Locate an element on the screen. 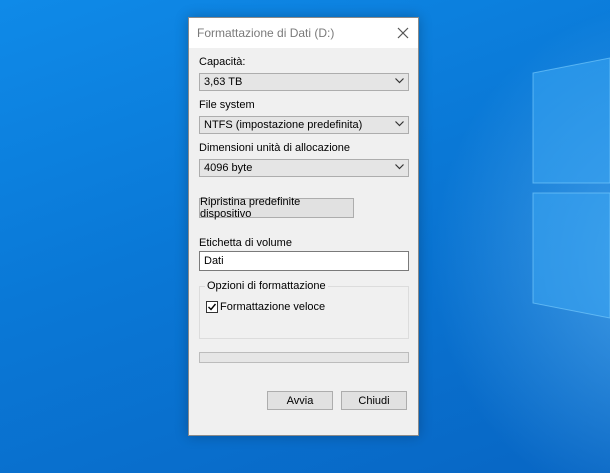 This screenshot has width=610, height=473. close-icon is located at coordinates (403, 33).